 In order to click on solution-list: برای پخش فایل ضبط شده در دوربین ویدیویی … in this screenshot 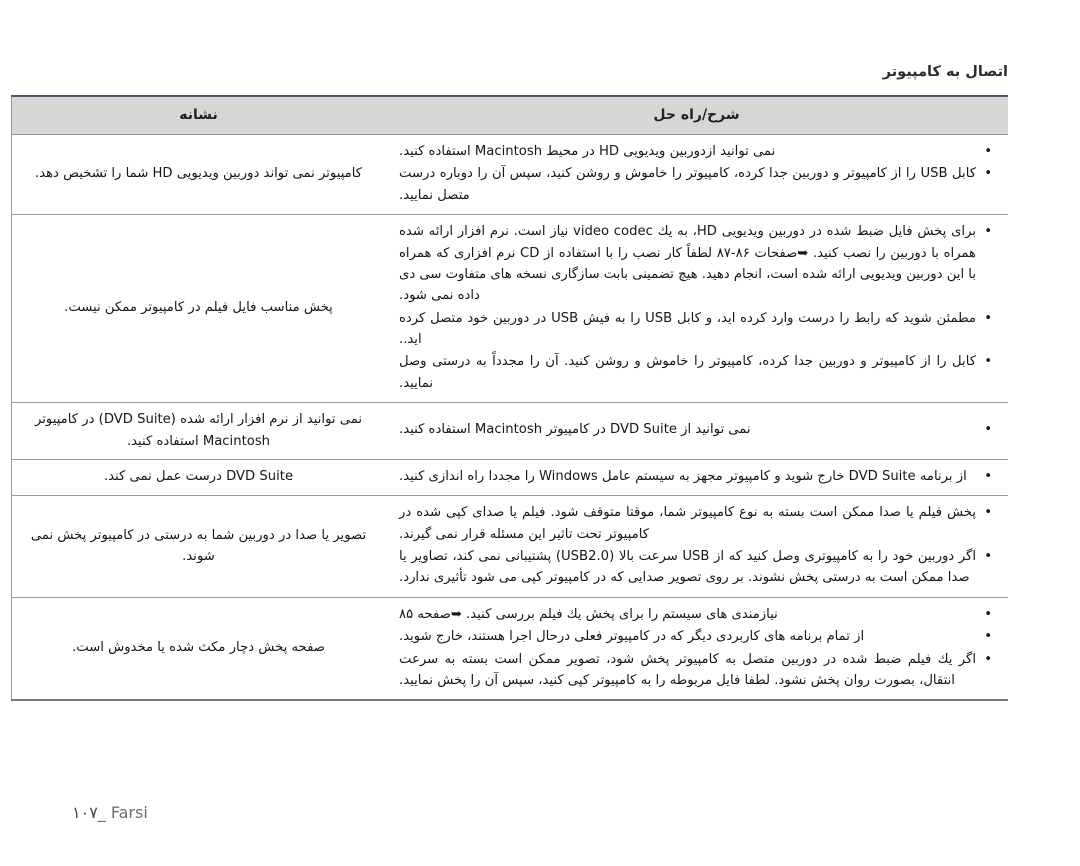, I will do `click(696, 307)`.